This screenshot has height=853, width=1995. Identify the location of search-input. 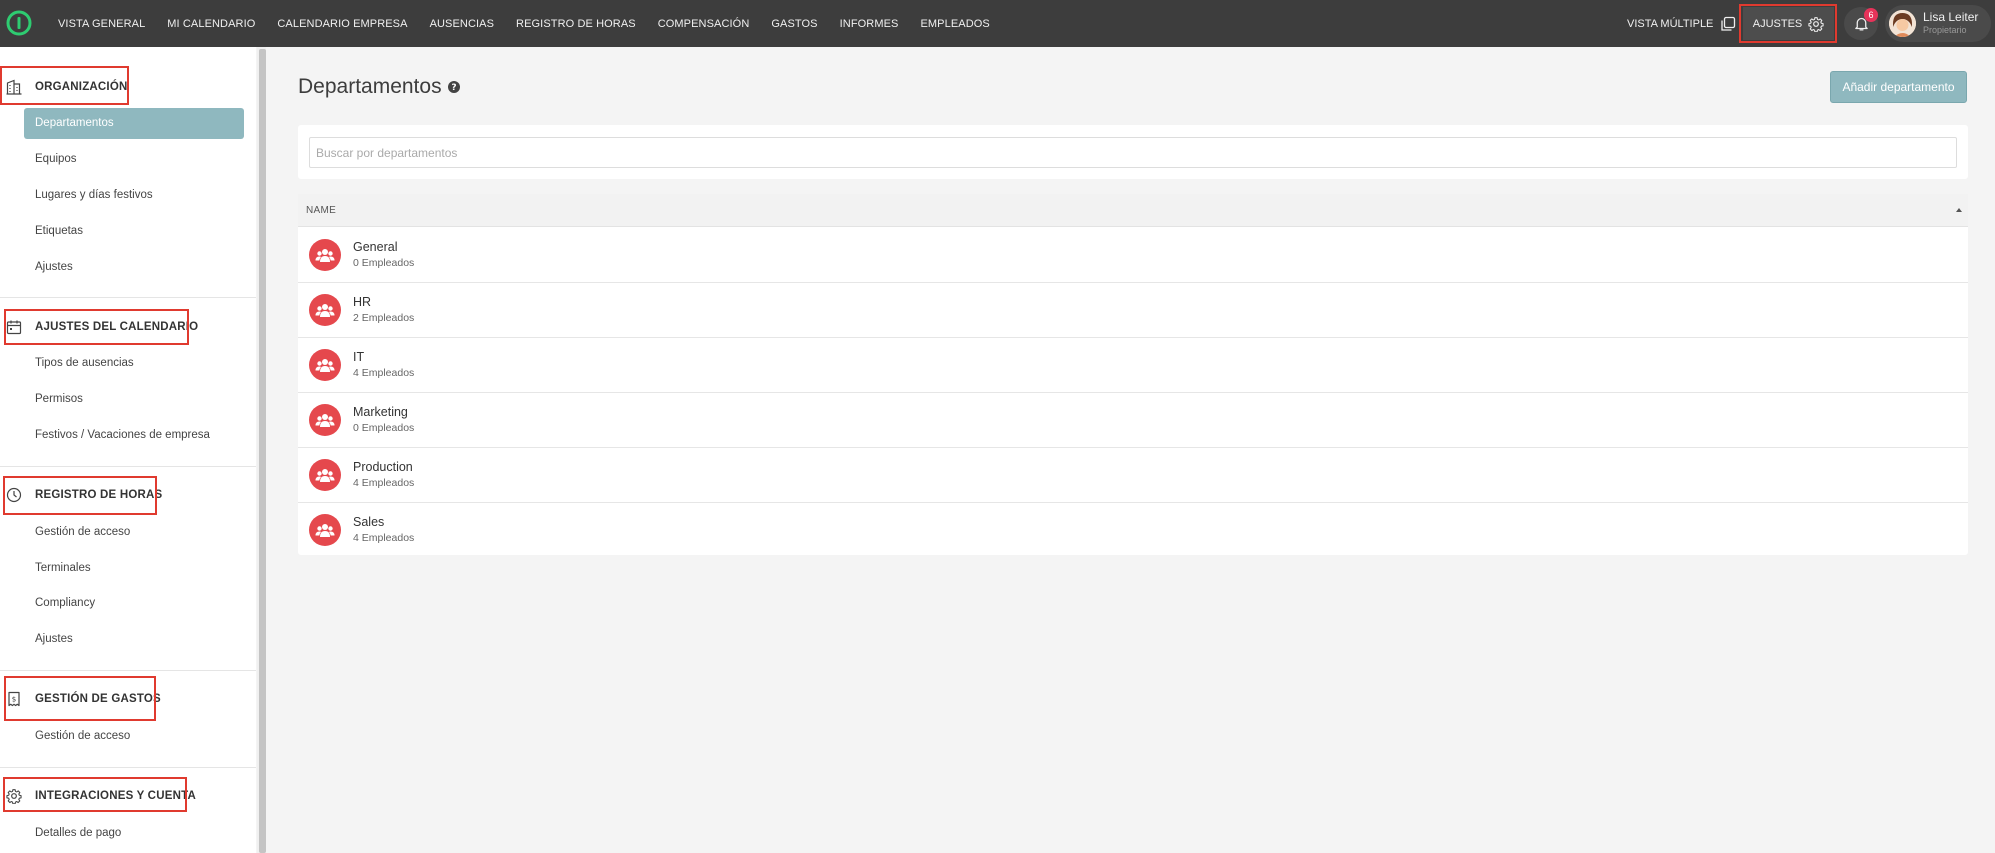
(1133, 152).